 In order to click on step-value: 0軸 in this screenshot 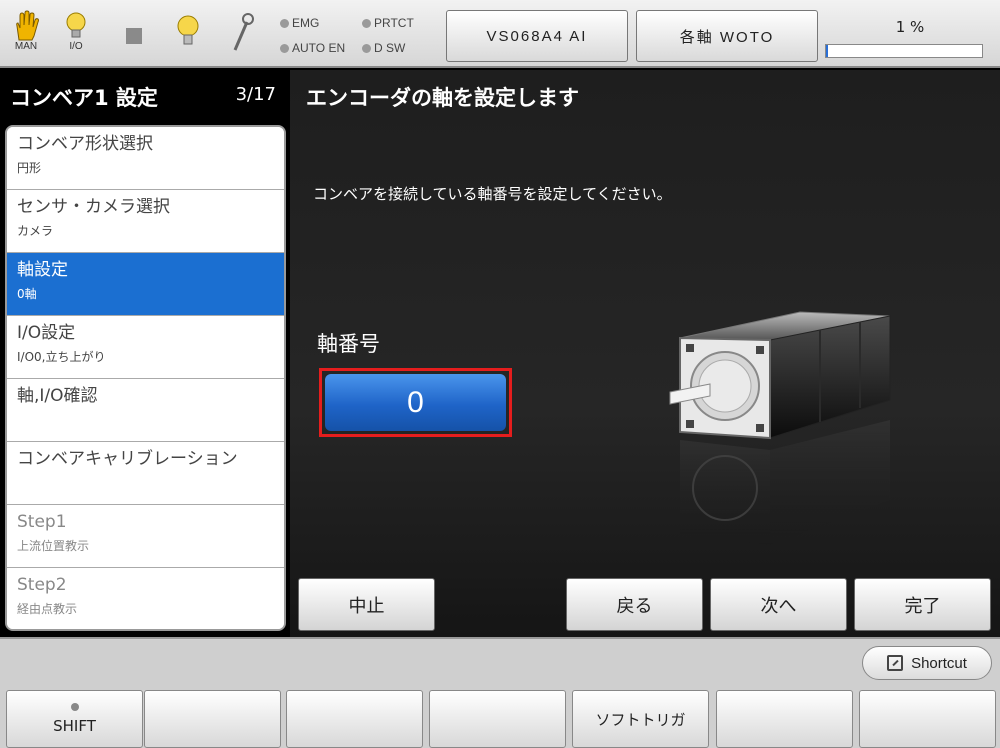, I will do `click(27, 294)`.